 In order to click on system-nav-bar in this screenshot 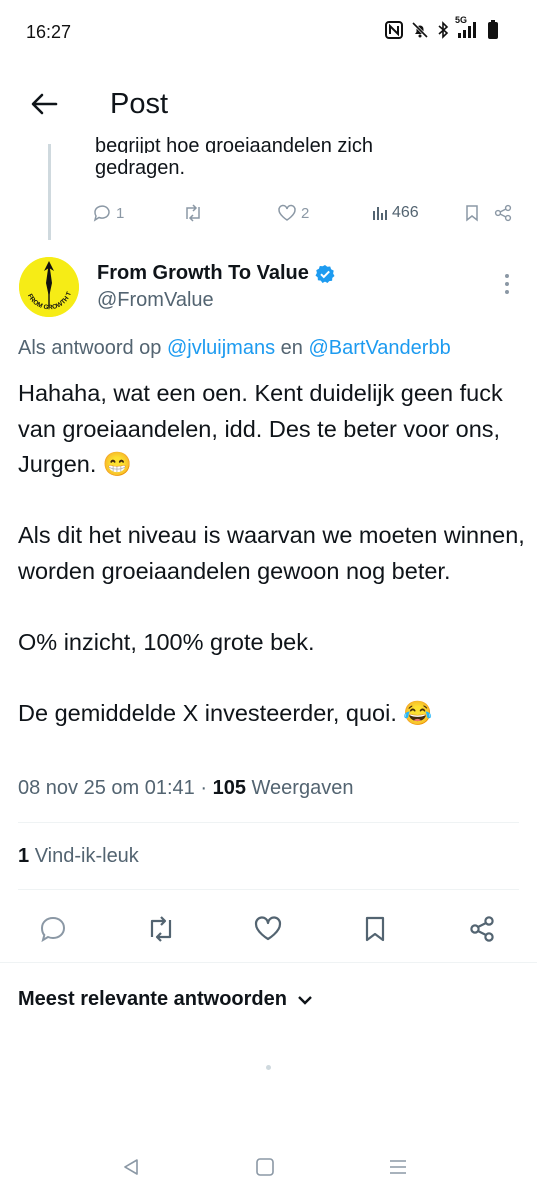, I will do `click(268, 1170)`.